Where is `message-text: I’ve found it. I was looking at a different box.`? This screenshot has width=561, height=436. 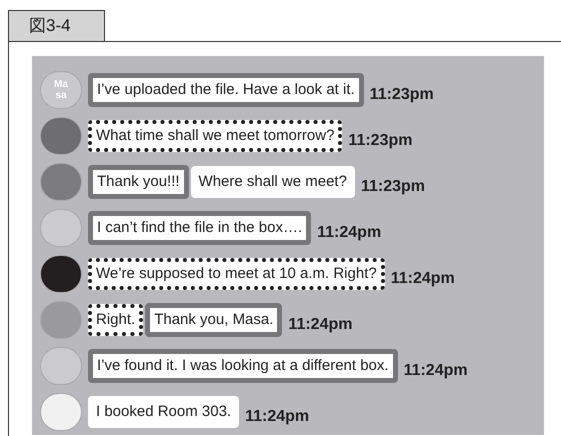
message-text: I’ve found it. I was looking at a different box. is located at coordinates (243, 366).